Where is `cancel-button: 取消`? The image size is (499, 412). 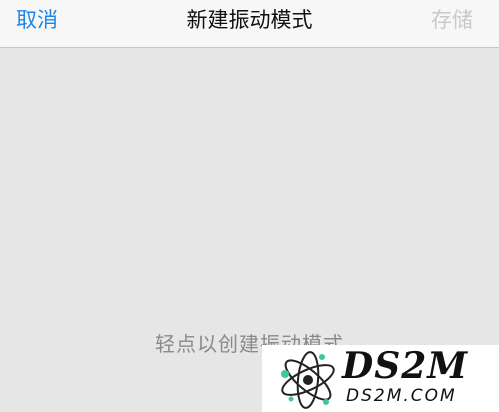 cancel-button: 取消 is located at coordinates (37, 23).